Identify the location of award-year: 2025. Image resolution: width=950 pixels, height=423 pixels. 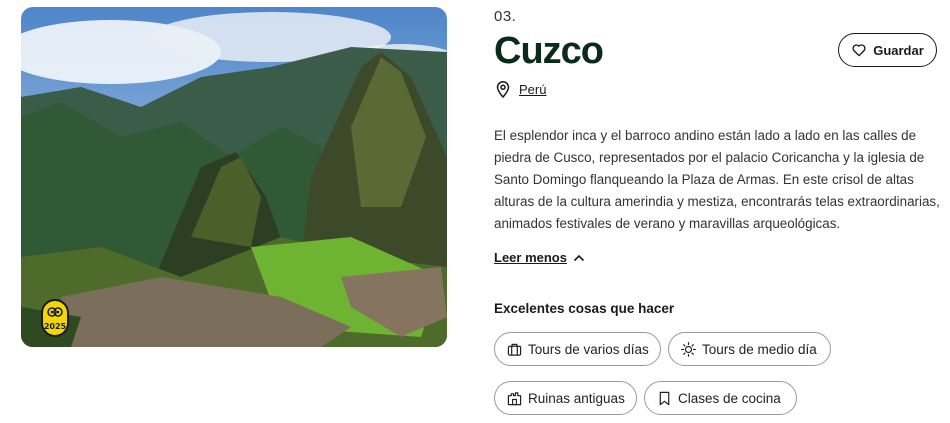
(55, 326).